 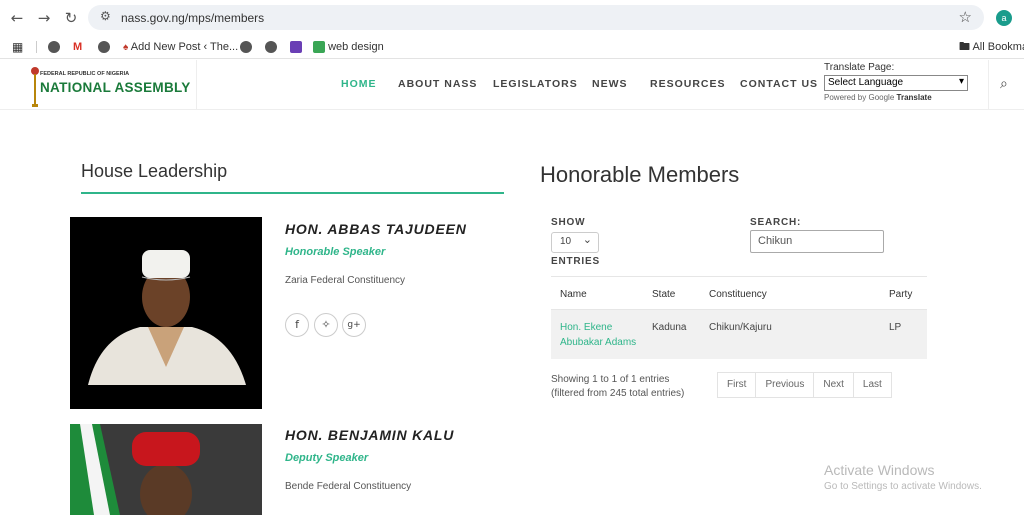 I want to click on twitter-icon: ✧, so click(x=326, y=325).